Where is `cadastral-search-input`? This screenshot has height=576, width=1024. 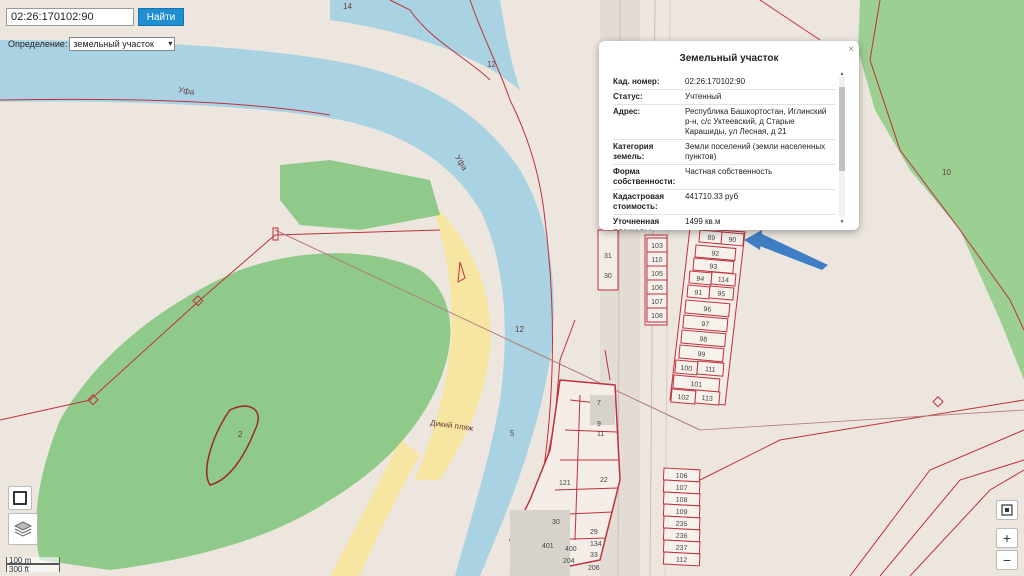 cadastral-search-input is located at coordinates (70, 17).